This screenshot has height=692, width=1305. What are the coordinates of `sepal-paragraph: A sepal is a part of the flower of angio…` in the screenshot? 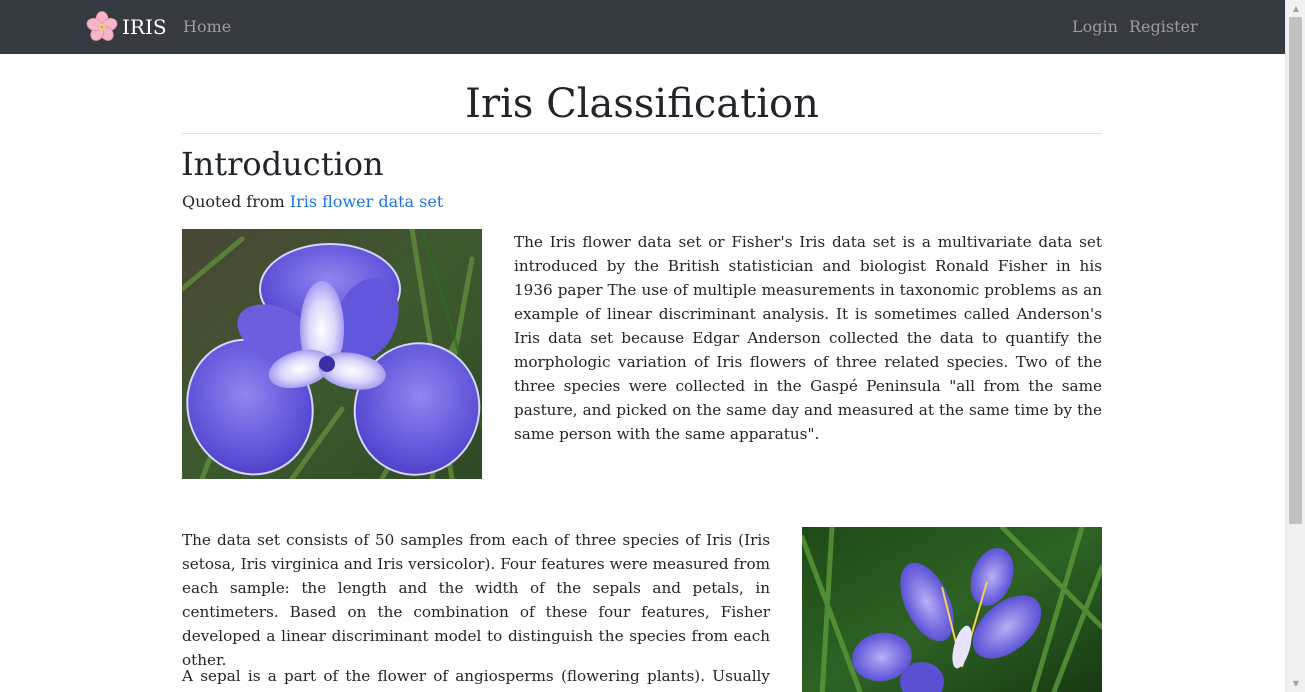 It's located at (476, 679).